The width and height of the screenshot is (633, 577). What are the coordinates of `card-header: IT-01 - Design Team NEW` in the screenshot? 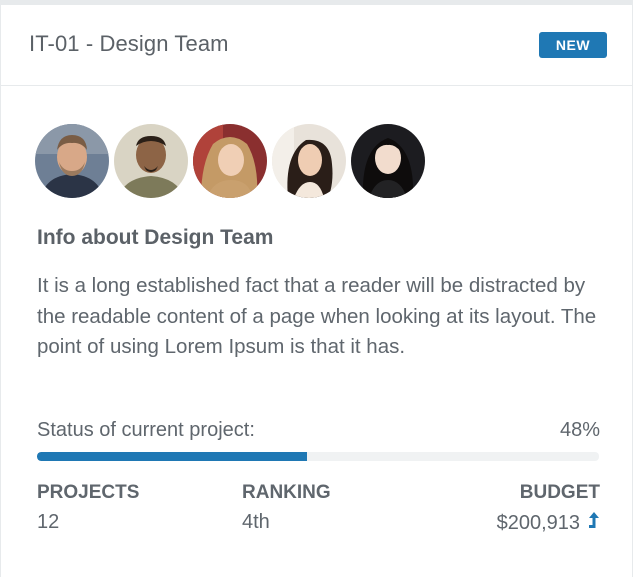 It's located at (316, 45).